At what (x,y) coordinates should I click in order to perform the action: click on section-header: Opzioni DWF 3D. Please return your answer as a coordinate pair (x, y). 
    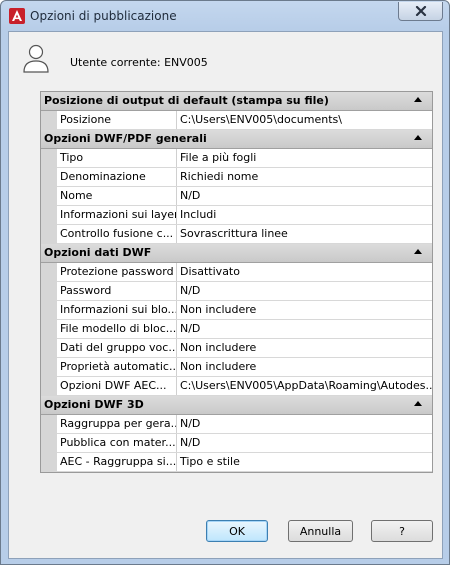
    Looking at the image, I should click on (236, 405).